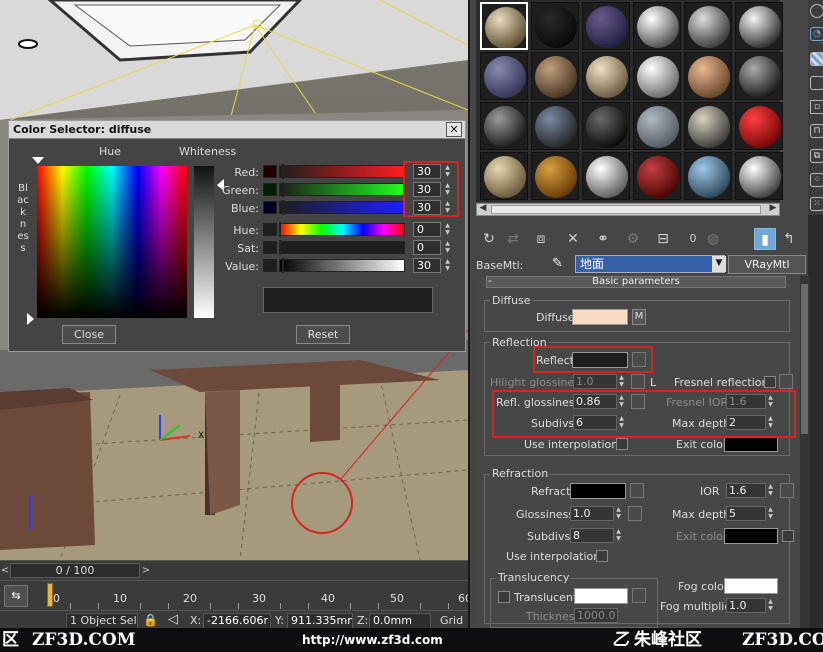  What do you see at coordinates (650, 264) in the screenshot?
I see `material-name-field: 地面` at bounding box center [650, 264].